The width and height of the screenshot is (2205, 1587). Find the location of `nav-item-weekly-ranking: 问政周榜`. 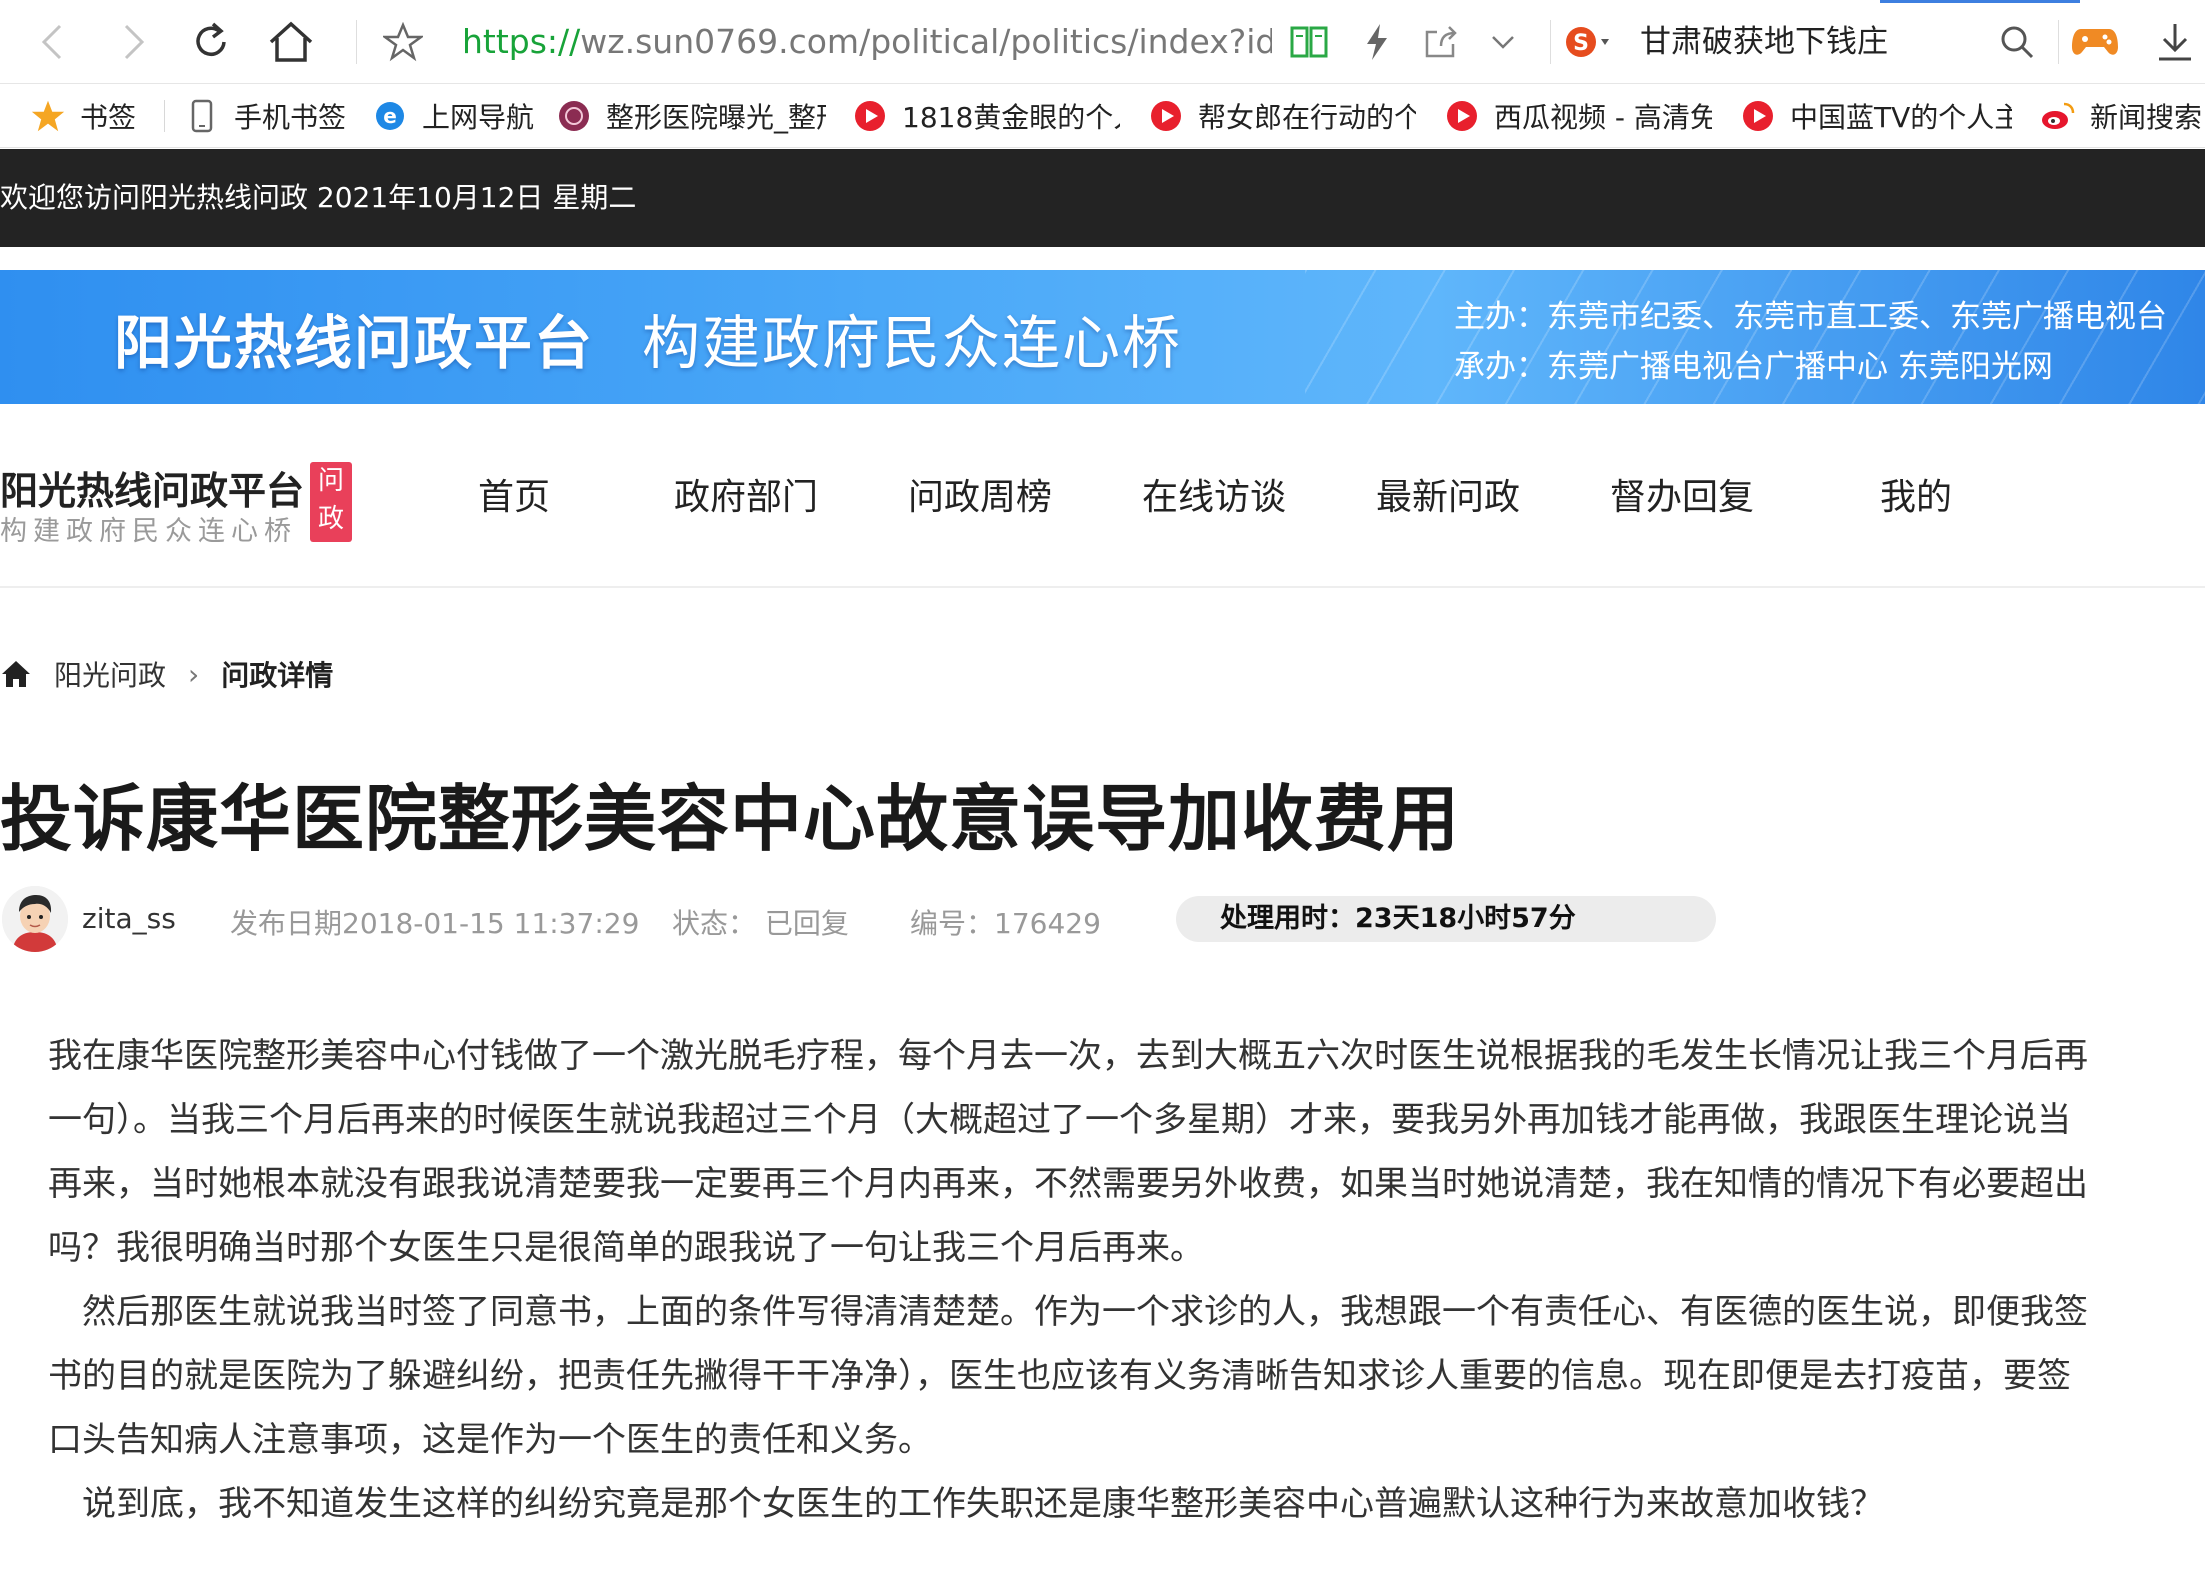

nav-item-weekly-ranking: 问政周榜 is located at coordinates (980, 494).